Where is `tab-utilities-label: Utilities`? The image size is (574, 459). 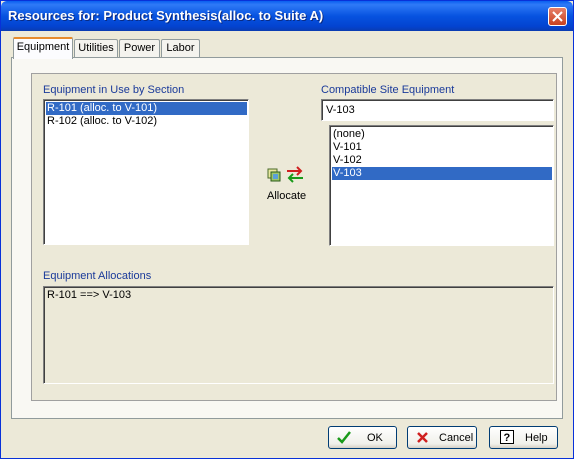
tab-utilities-label: Utilities is located at coordinates (96, 48).